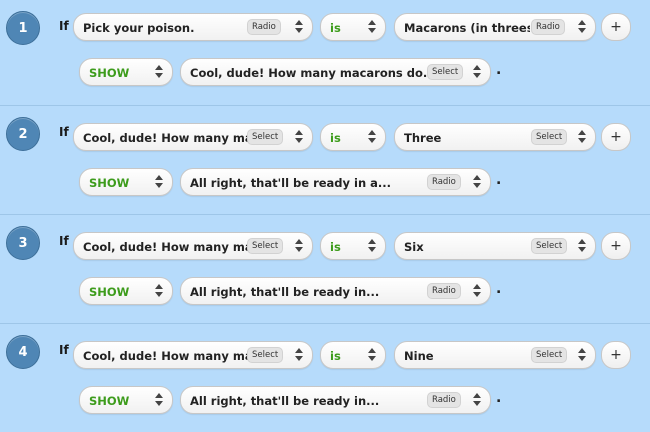 The width and height of the screenshot is (650, 432). Describe the element at coordinates (414, 247) in the screenshot. I see `value-select-text: Six` at that location.